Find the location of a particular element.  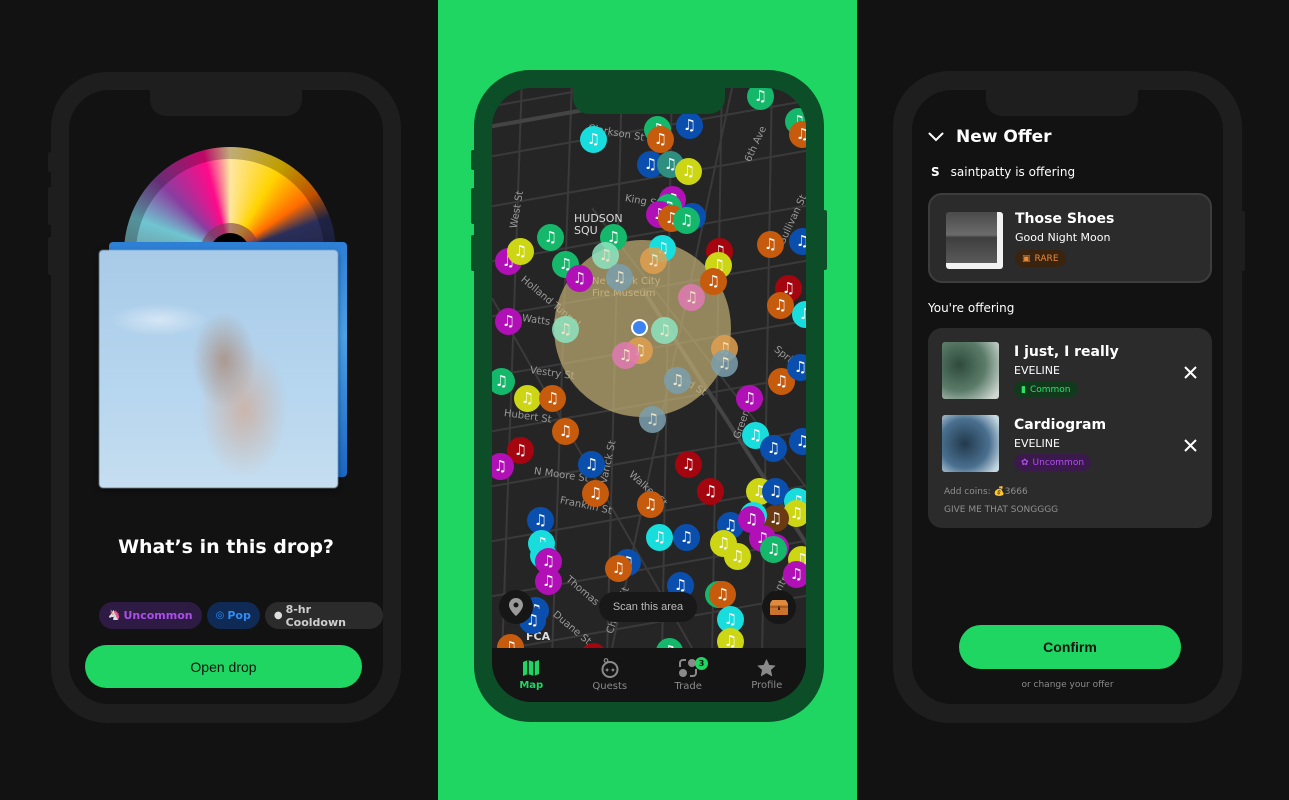

rarity-label: Common is located at coordinates (1050, 389).